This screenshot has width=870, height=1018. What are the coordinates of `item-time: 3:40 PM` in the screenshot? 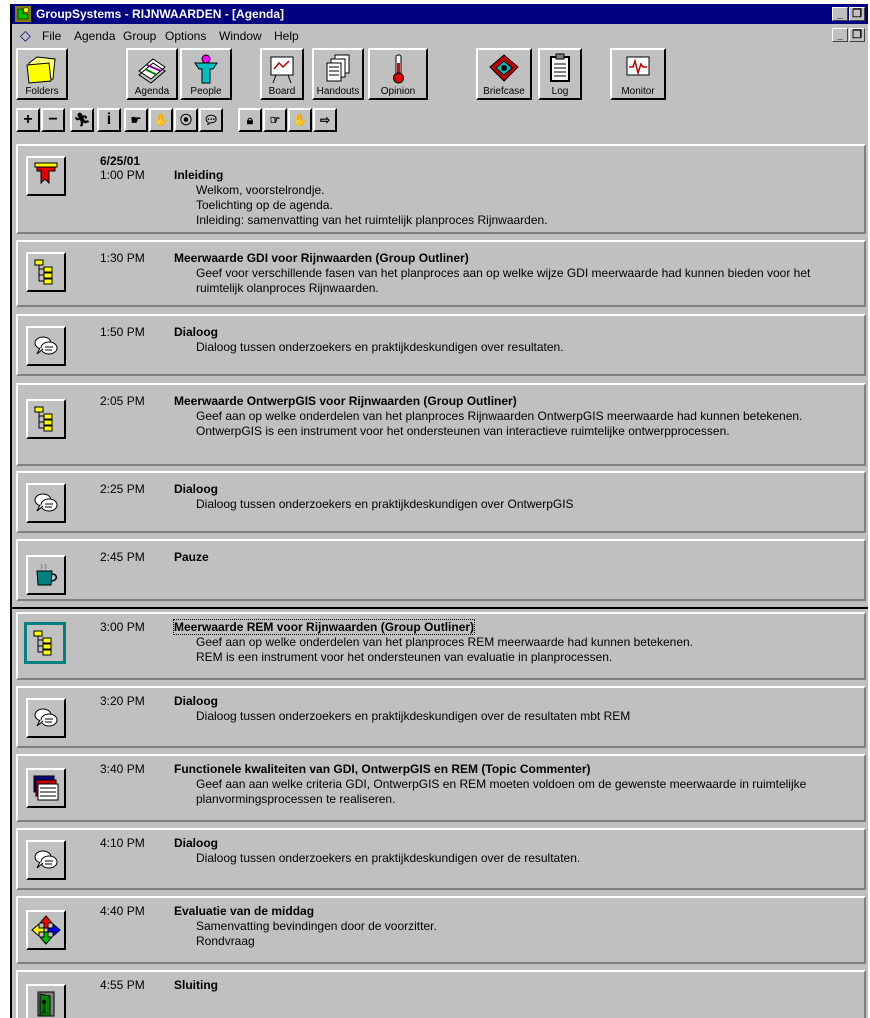 It's located at (122, 769).